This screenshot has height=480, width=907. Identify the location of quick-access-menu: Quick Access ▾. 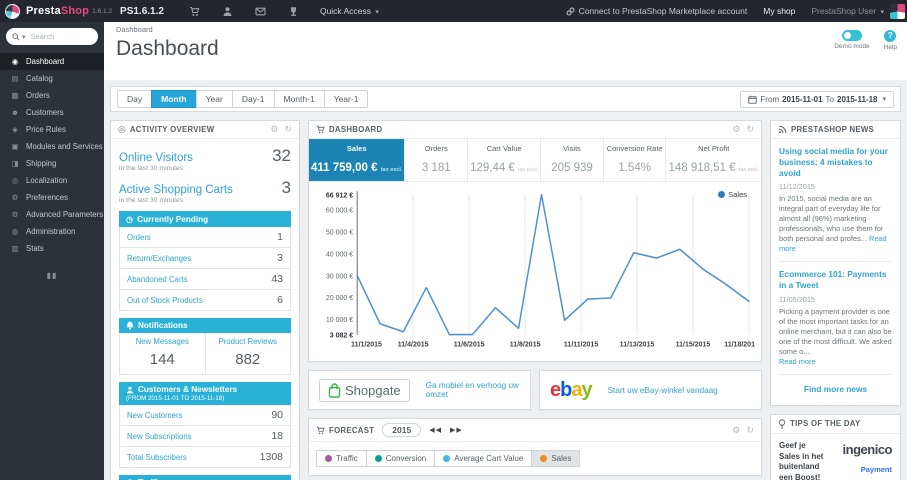
(349, 11).